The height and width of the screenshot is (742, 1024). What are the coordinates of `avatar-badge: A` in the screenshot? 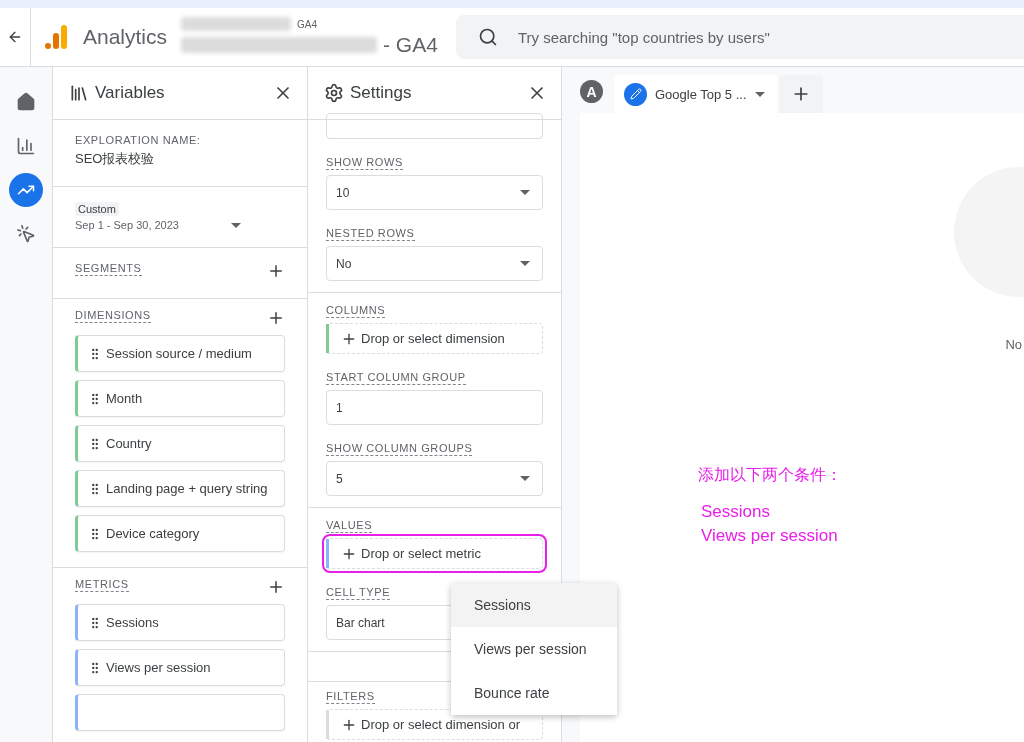 It's located at (591, 91).